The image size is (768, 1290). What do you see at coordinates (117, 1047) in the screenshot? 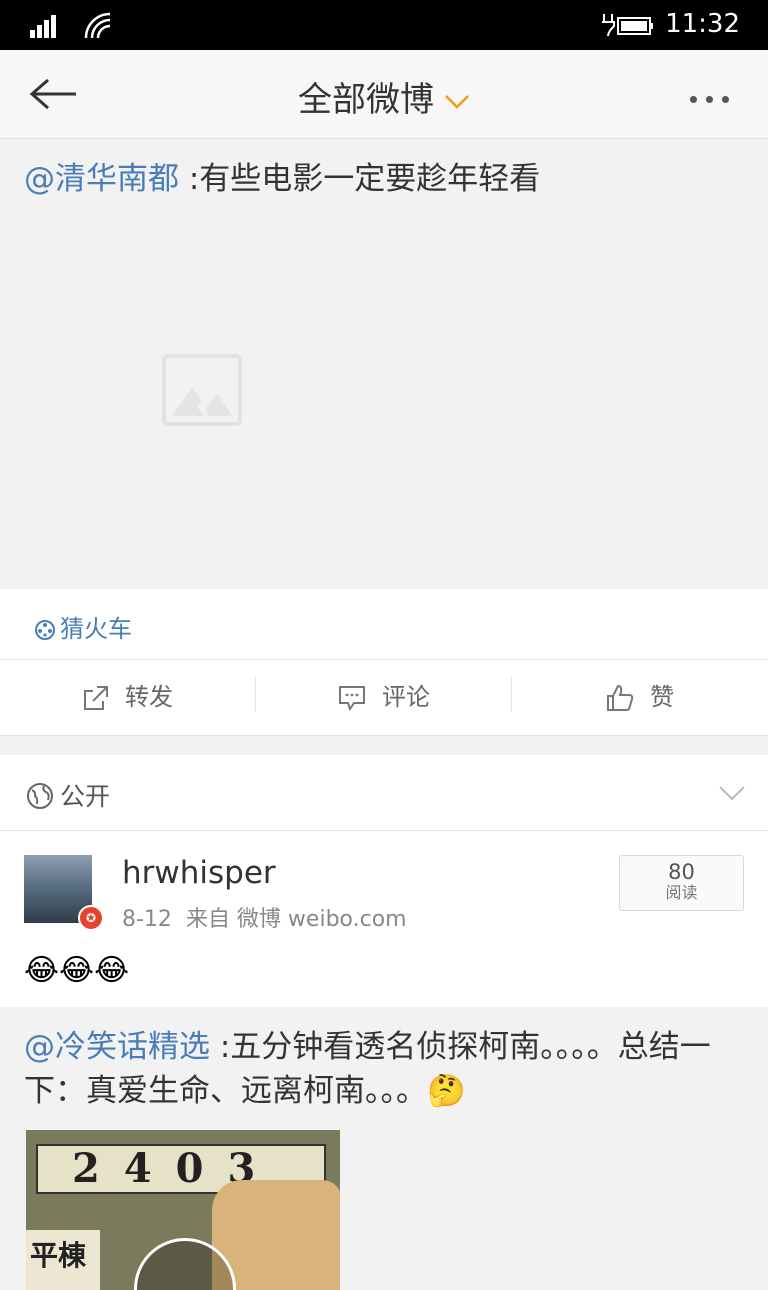
I see `mention-link: @冷笑话精选` at bounding box center [117, 1047].